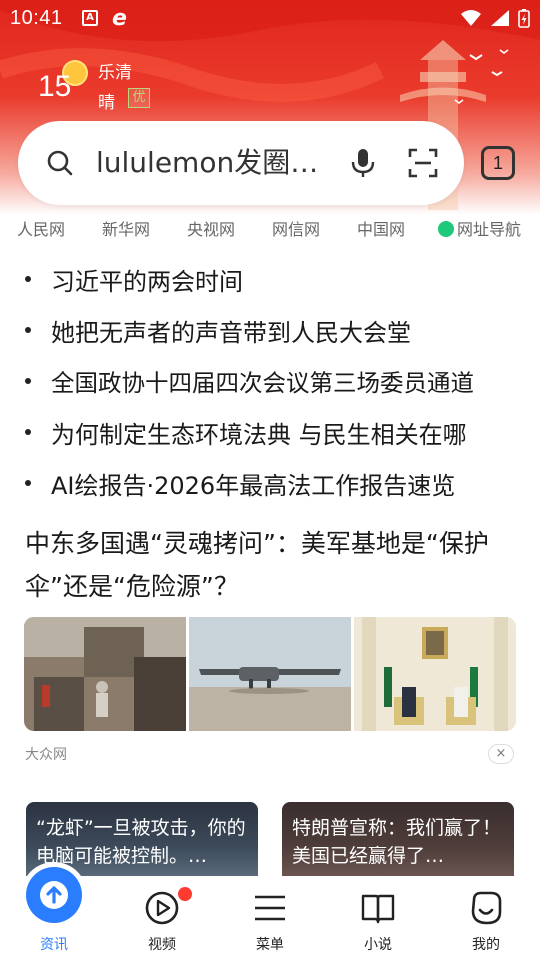 This screenshot has width=540, height=960. Describe the element at coordinates (46, 755) in the screenshot. I see `article-source: 大众网` at that location.